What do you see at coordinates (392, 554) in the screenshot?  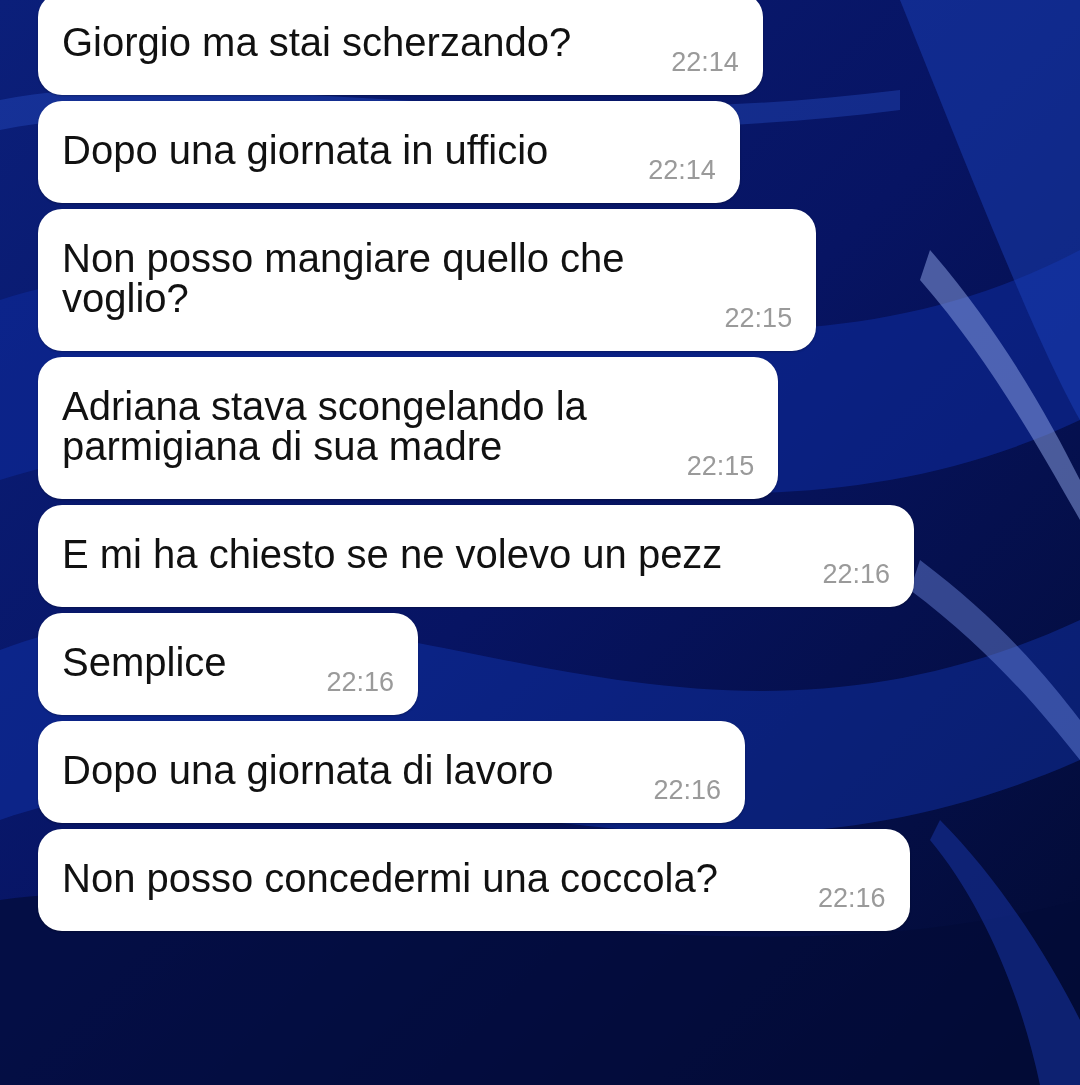 I see `message-text: E mi ha chiesto se ne volevo un pezz` at bounding box center [392, 554].